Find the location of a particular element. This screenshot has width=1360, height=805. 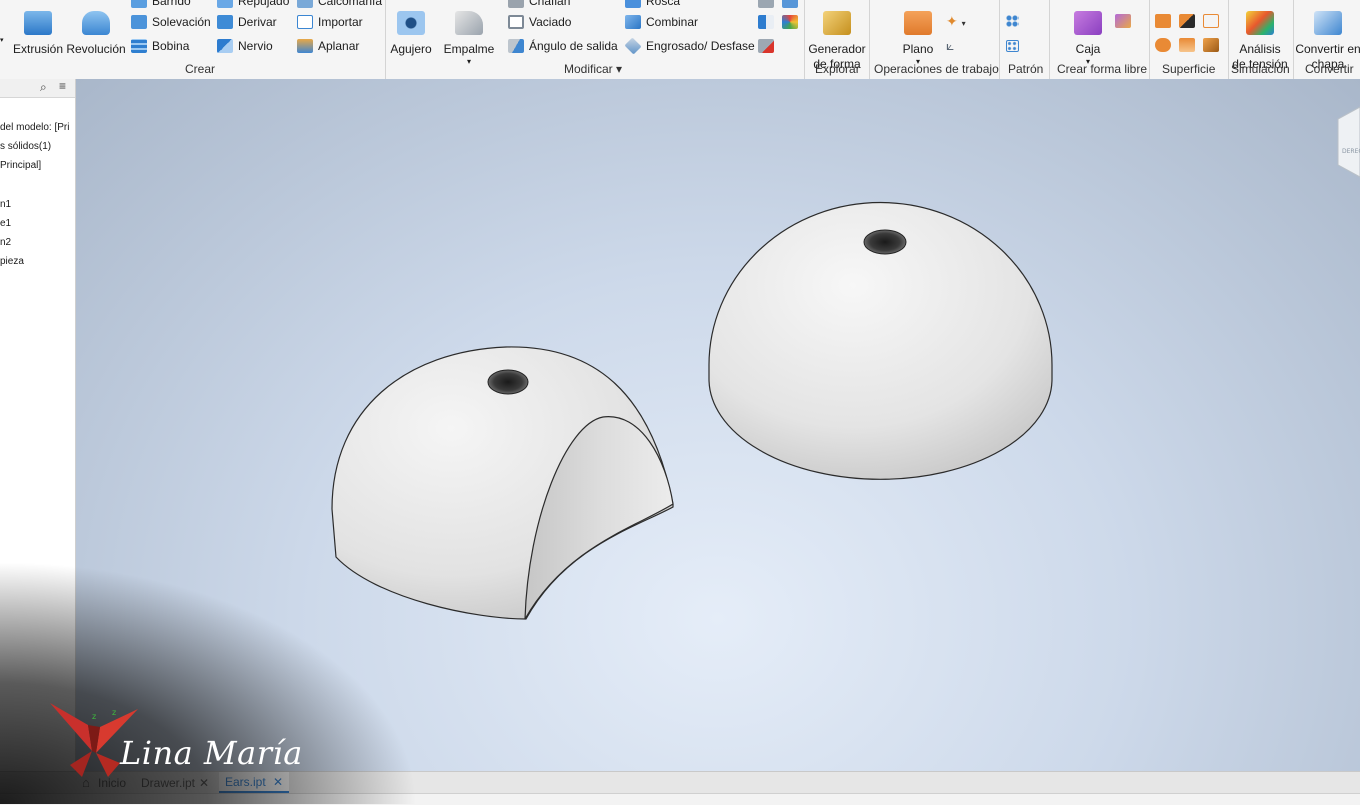

sweep-button: Barrido is located at coordinates (161, 4).